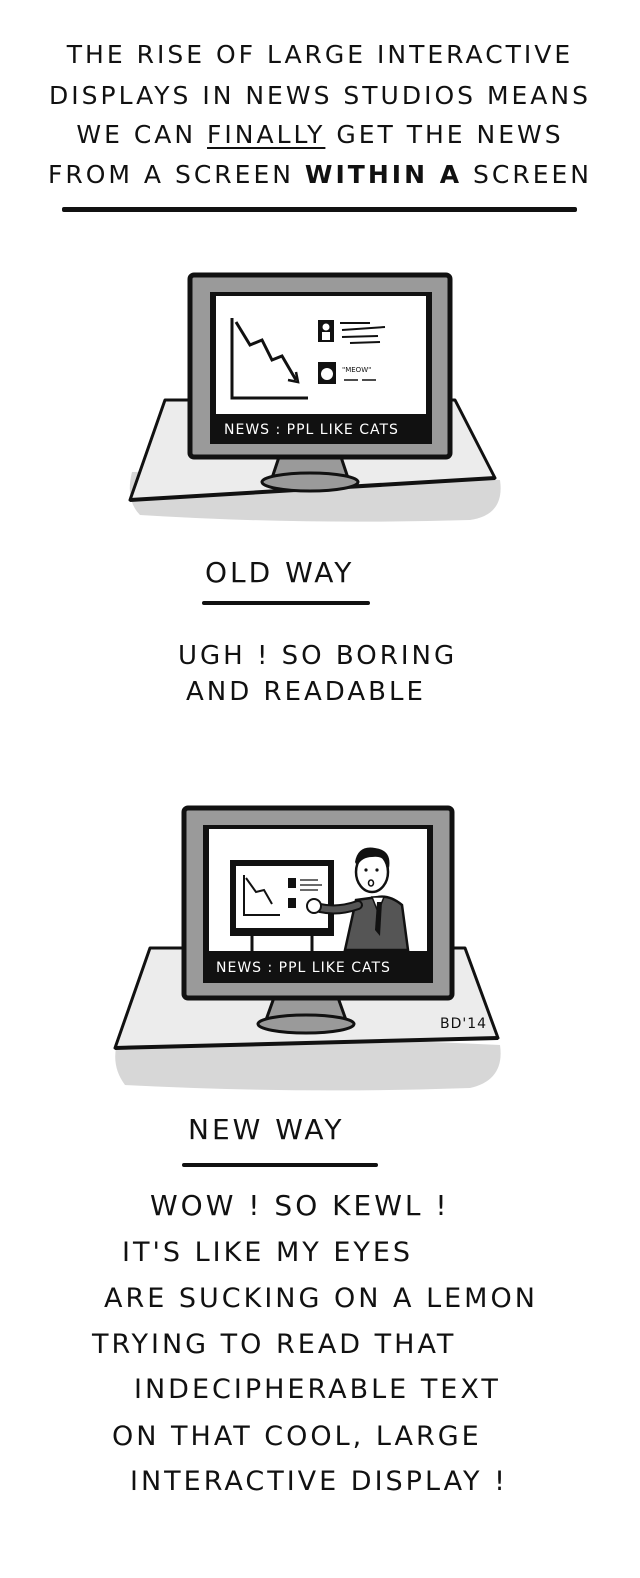 The width and height of the screenshot is (640, 1578). What do you see at coordinates (321, 355) in the screenshot?
I see `old-monitor-screen` at bounding box center [321, 355].